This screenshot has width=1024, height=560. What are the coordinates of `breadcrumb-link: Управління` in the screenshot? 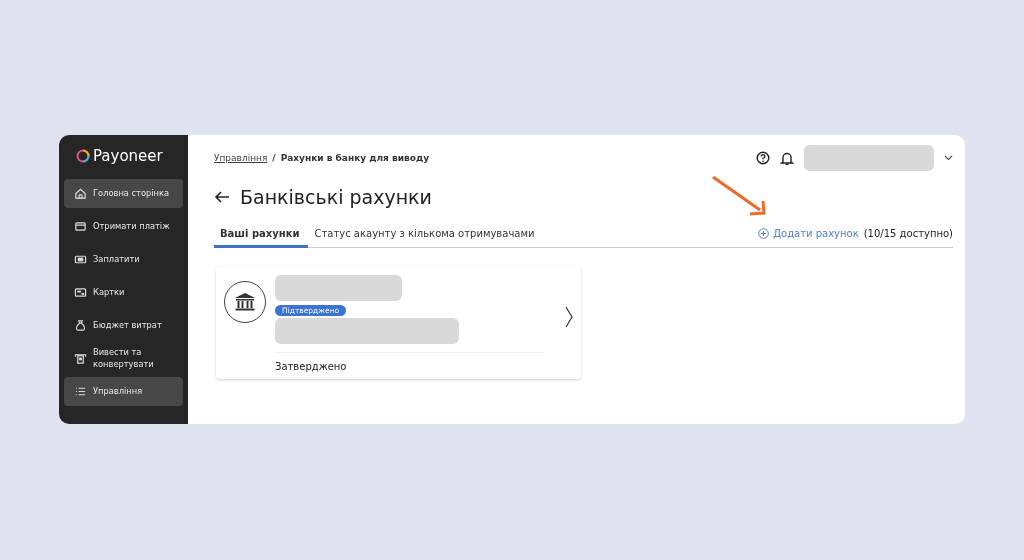 It's located at (241, 158).